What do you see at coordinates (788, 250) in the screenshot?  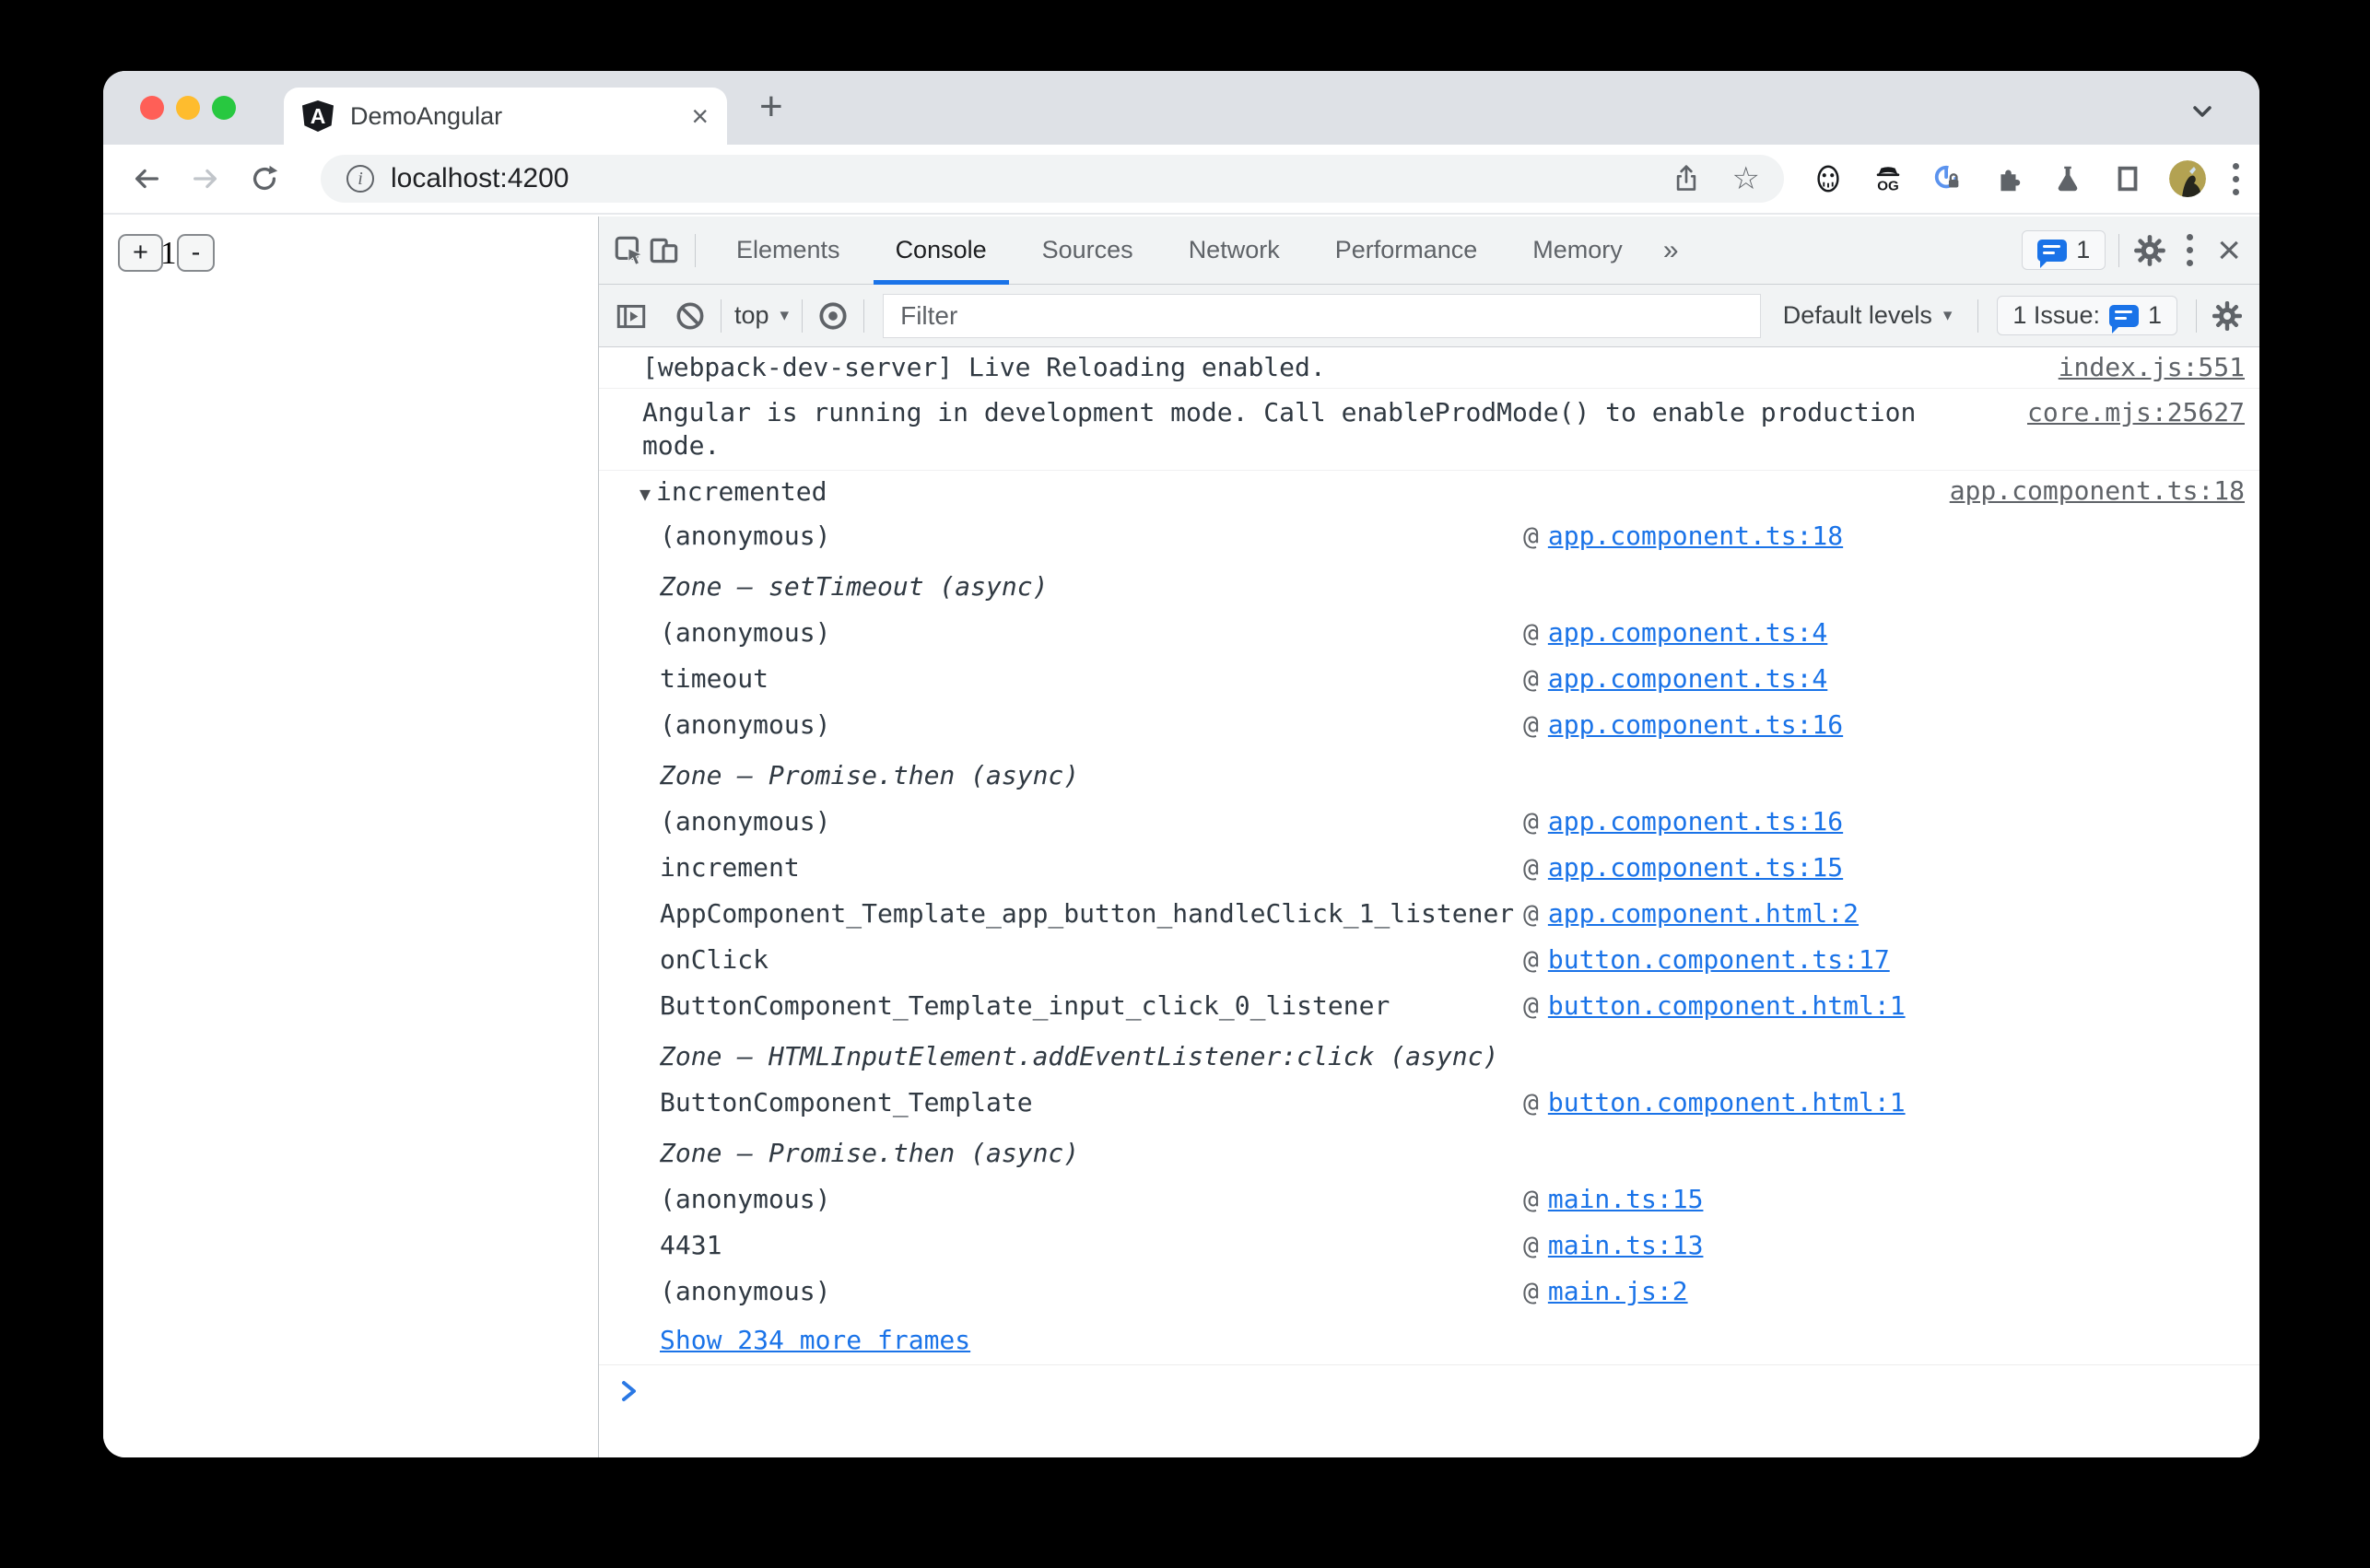 I see `tab-elements: Elements` at bounding box center [788, 250].